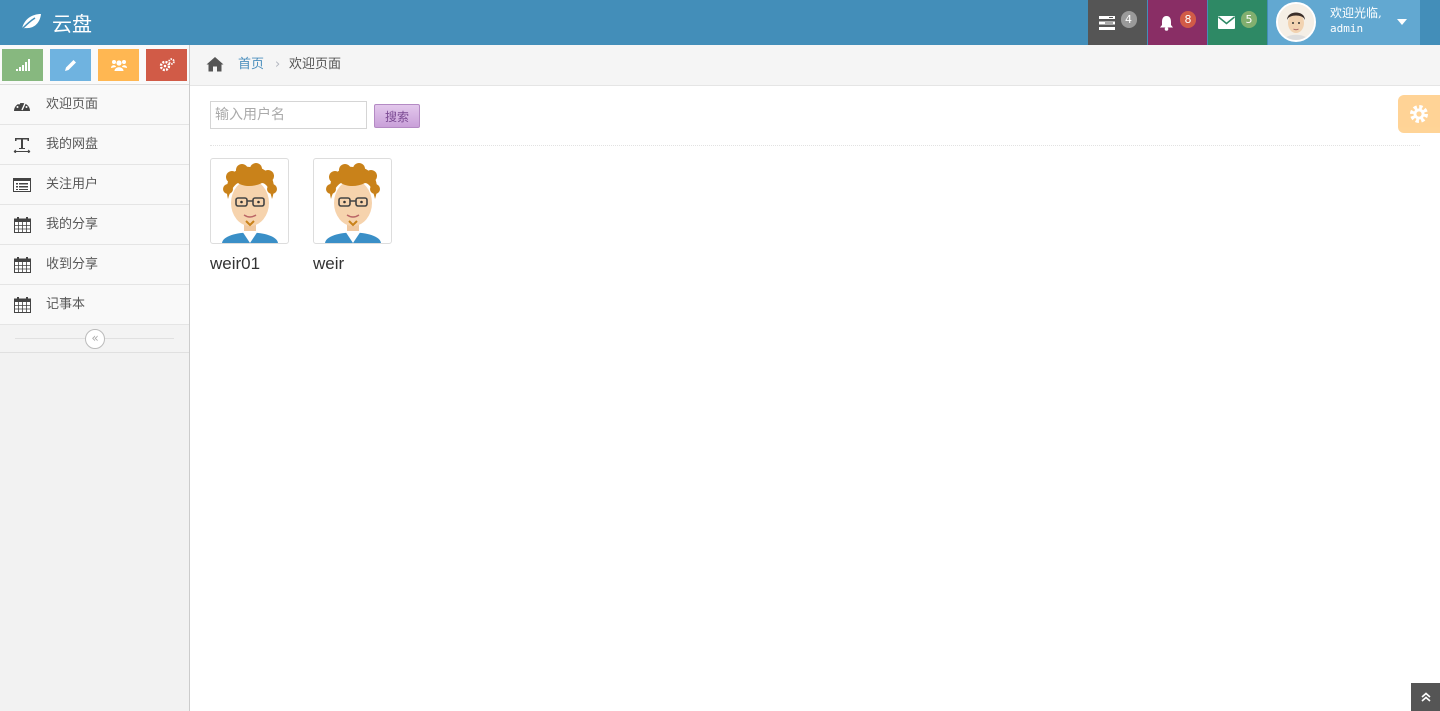  Describe the element at coordinates (22, 185) in the screenshot. I see `list-alt-icon` at that location.